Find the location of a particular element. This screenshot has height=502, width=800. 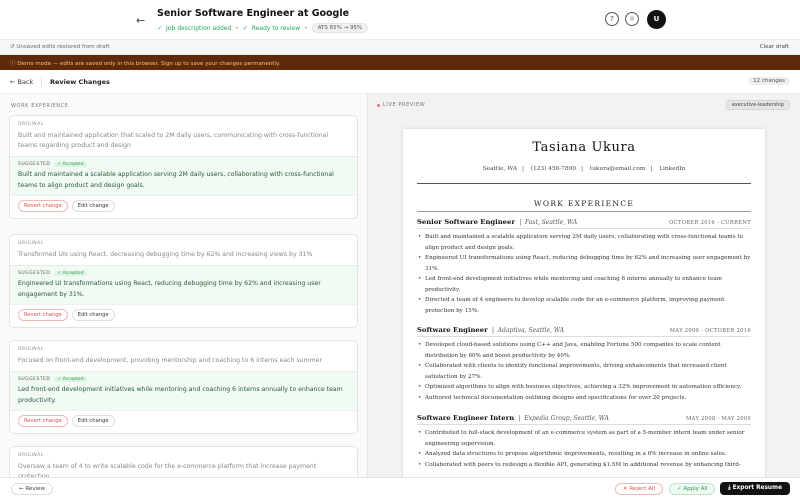

close-icon: ✕ is located at coordinates (625, 489).